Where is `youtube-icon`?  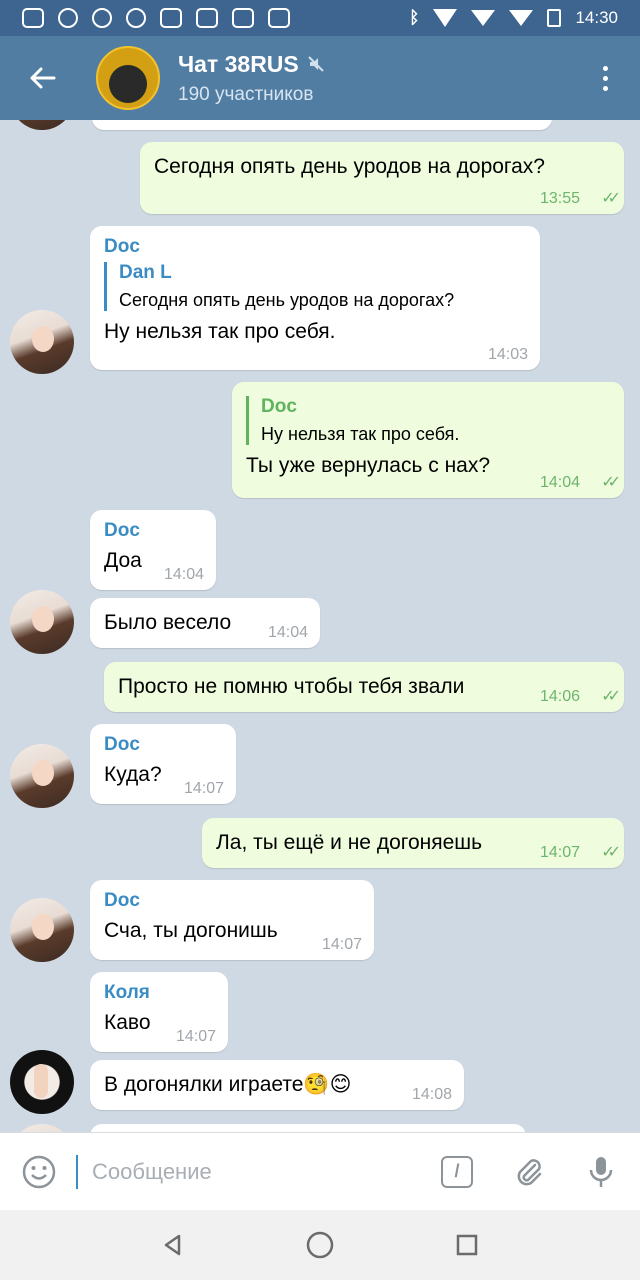 youtube-icon is located at coordinates (243, 18).